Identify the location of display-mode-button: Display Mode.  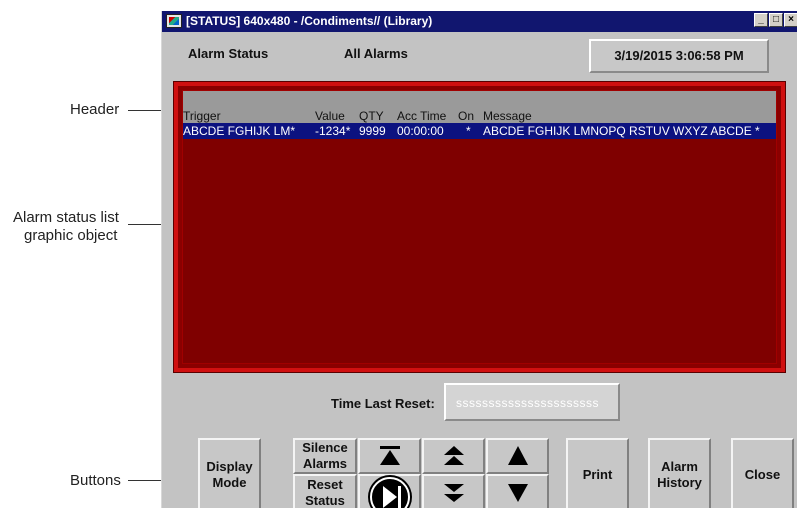
(229, 473).